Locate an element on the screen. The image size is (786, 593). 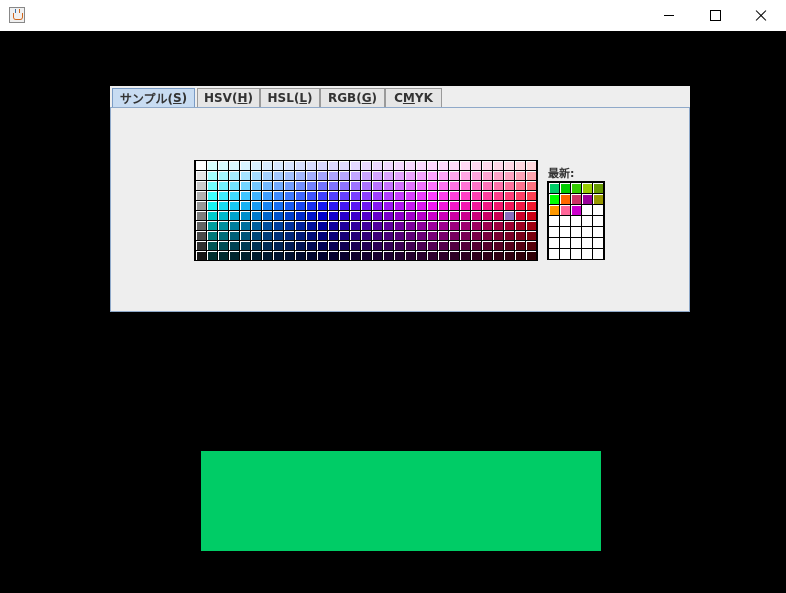
recent-swatch-grid is located at coordinates (576, 220).